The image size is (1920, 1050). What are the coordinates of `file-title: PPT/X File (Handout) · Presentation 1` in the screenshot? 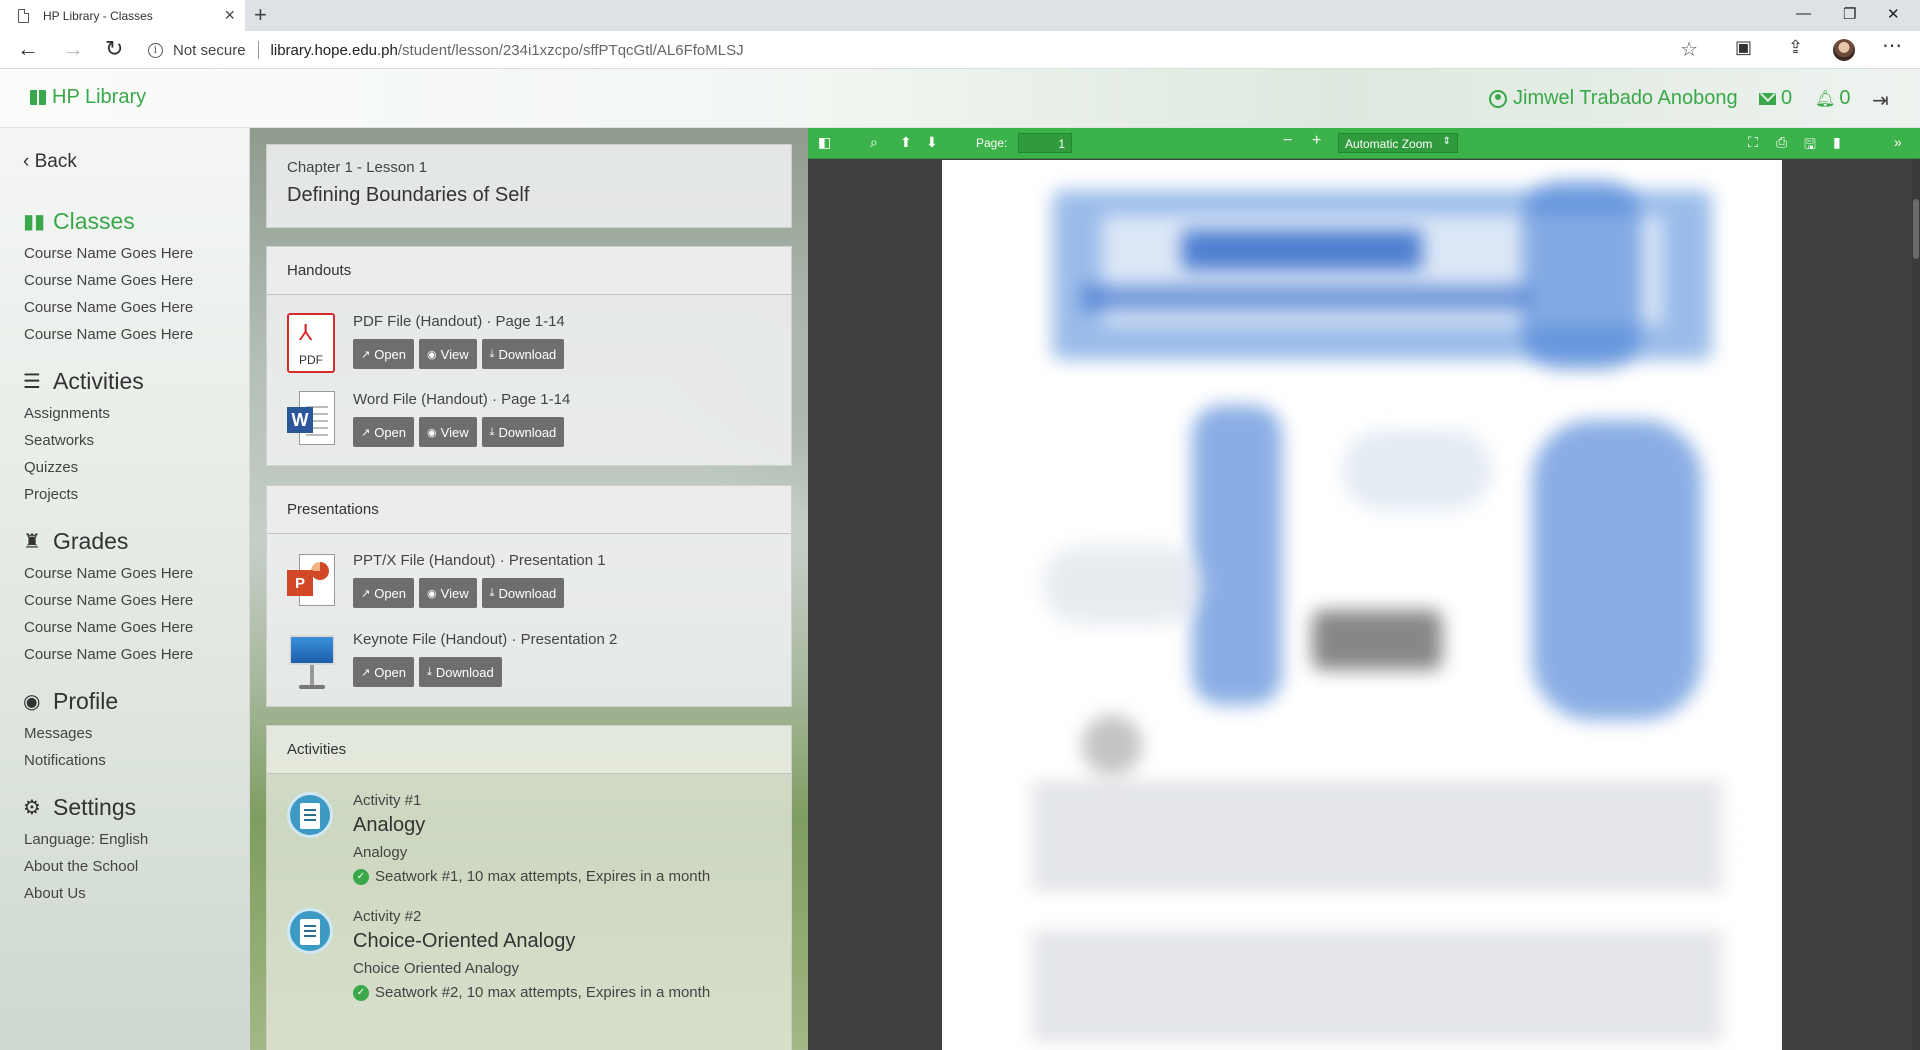 It's located at (479, 560).